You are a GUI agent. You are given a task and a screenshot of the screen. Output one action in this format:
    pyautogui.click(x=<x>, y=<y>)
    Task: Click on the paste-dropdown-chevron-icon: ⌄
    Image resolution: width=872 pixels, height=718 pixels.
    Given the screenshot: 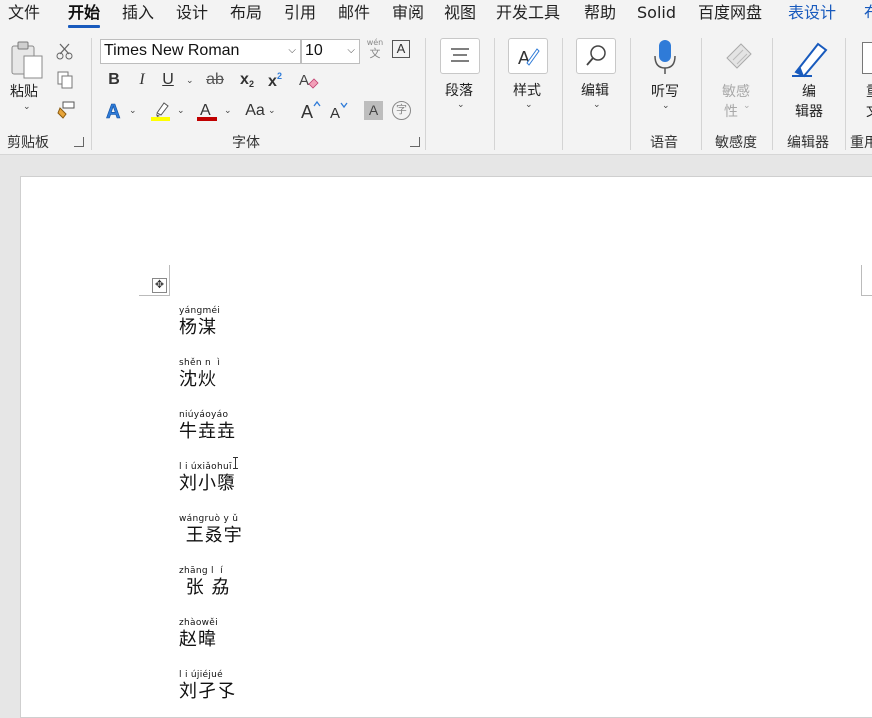 What is the action you would take?
    pyautogui.click(x=27, y=107)
    